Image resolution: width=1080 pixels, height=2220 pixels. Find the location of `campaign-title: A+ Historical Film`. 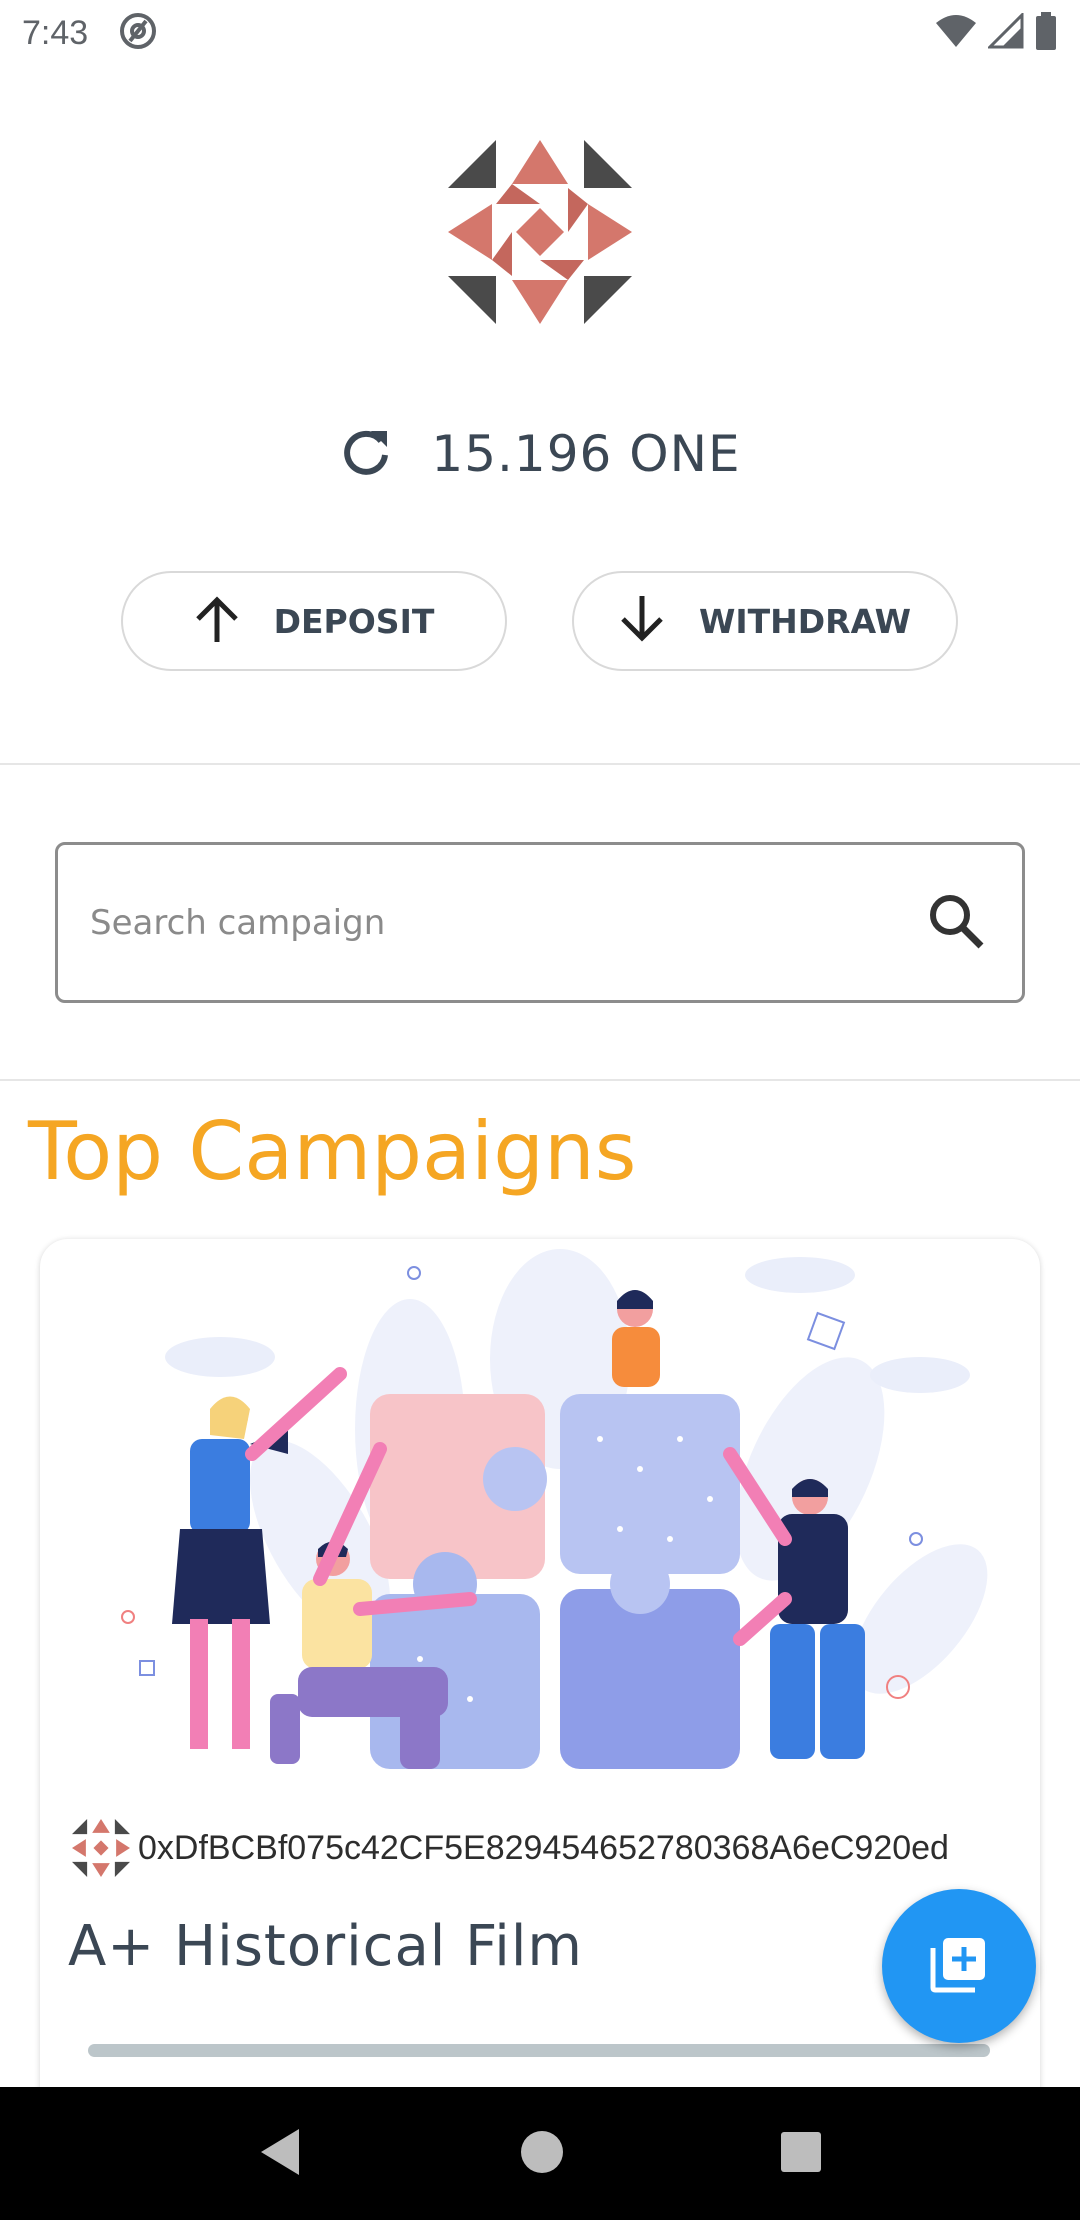

campaign-title: A+ Historical Film is located at coordinates (325, 1946).